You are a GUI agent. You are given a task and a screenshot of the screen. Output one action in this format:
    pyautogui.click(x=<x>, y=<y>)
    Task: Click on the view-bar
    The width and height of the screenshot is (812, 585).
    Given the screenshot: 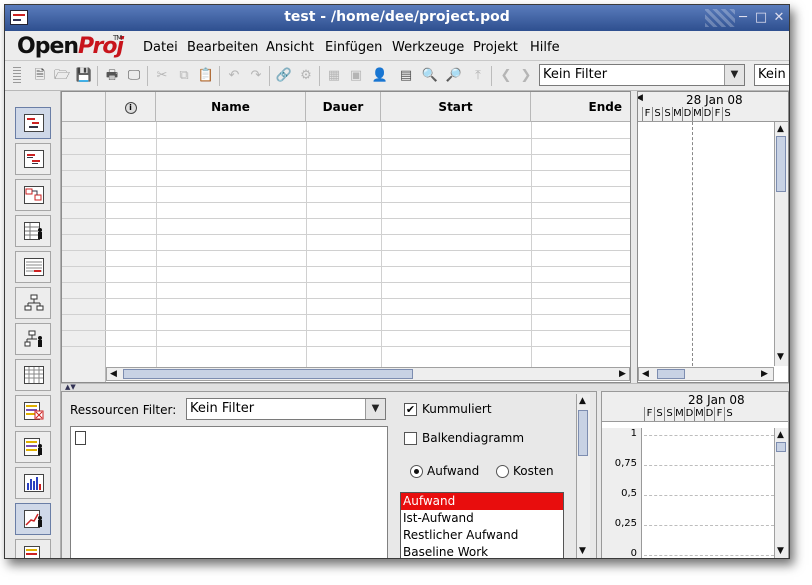 What is the action you would take?
    pyautogui.click(x=33, y=324)
    